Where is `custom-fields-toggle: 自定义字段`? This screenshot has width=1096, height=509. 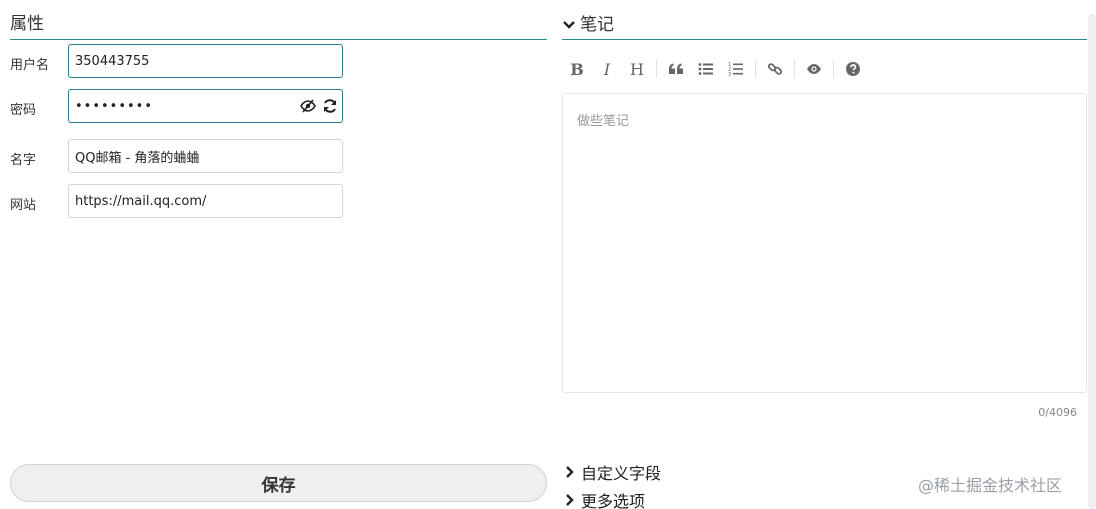 custom-fields-toggle: 自定义字段 is located at coordinates (612, 472).